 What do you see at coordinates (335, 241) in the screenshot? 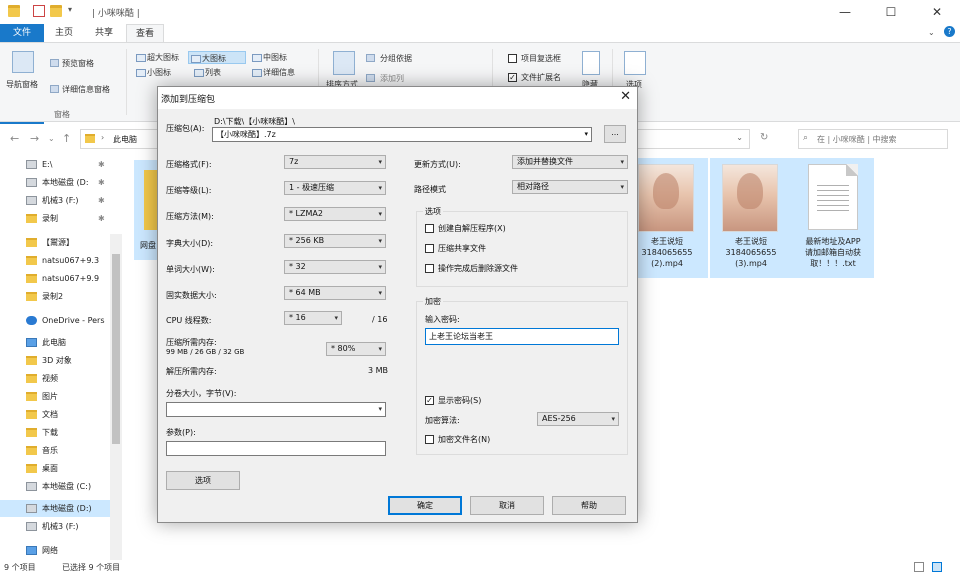
I see `dictionary-select: * 256 KB ▾` at bounding box center [335, 241].